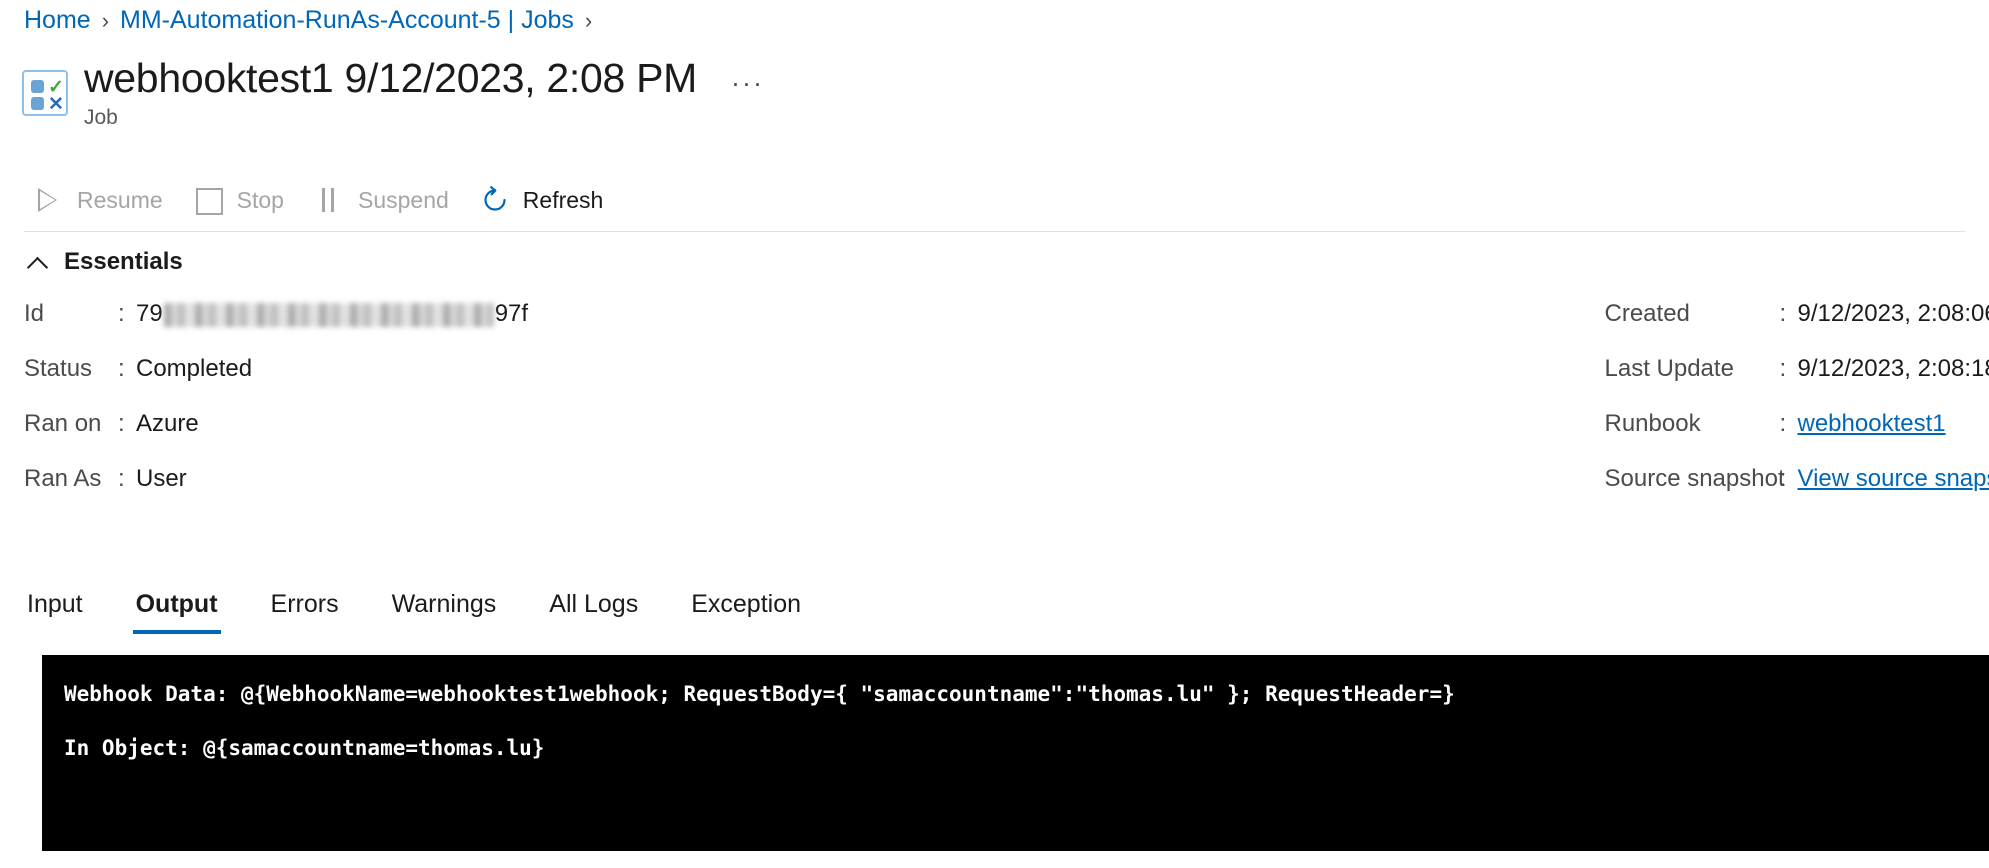 The width and height of the screenshot is (1989, 868). I want to click on console-line: In Object: @{samaccountname=thomas.lu}, so click(304, 748).